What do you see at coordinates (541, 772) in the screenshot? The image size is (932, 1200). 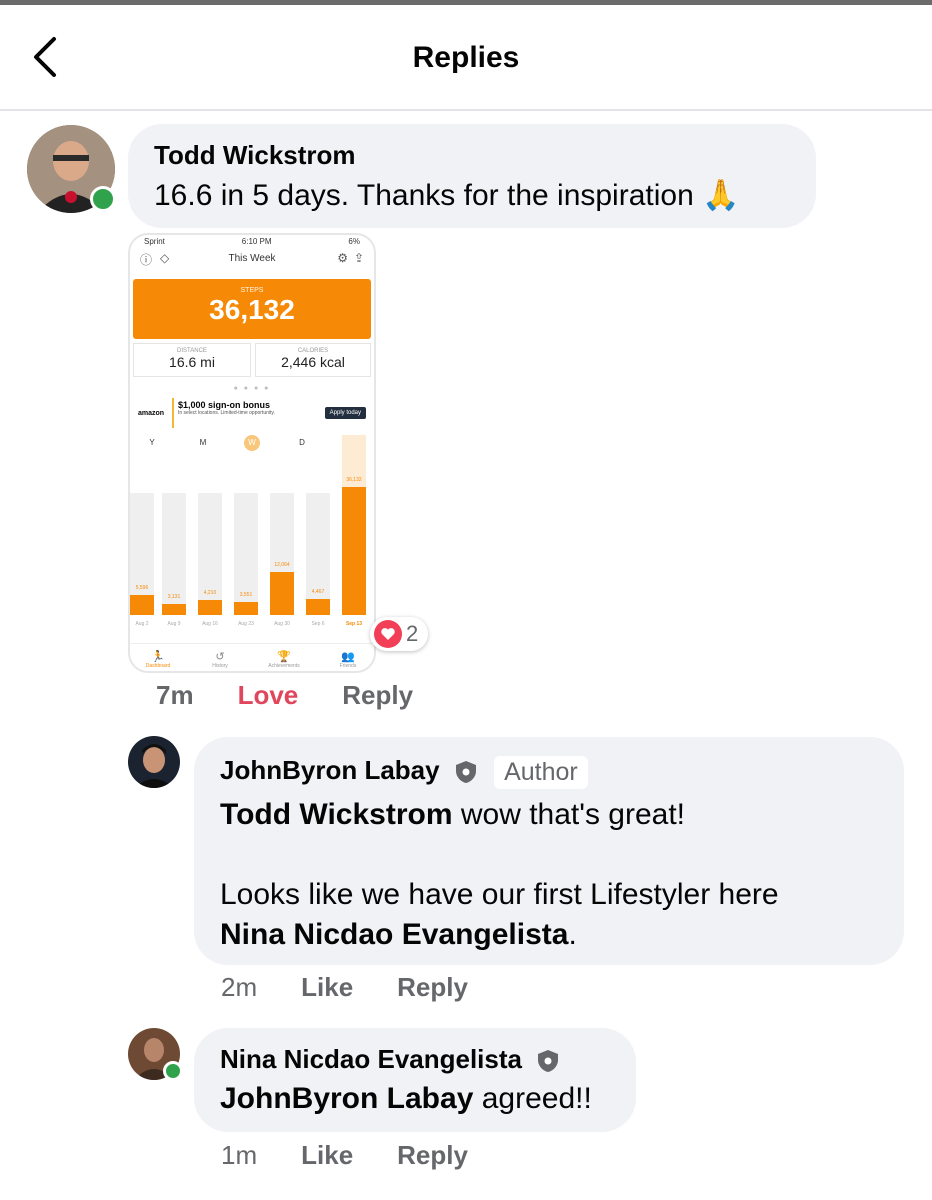 I see `author-badge: Author` at bounding box center [541, 772].